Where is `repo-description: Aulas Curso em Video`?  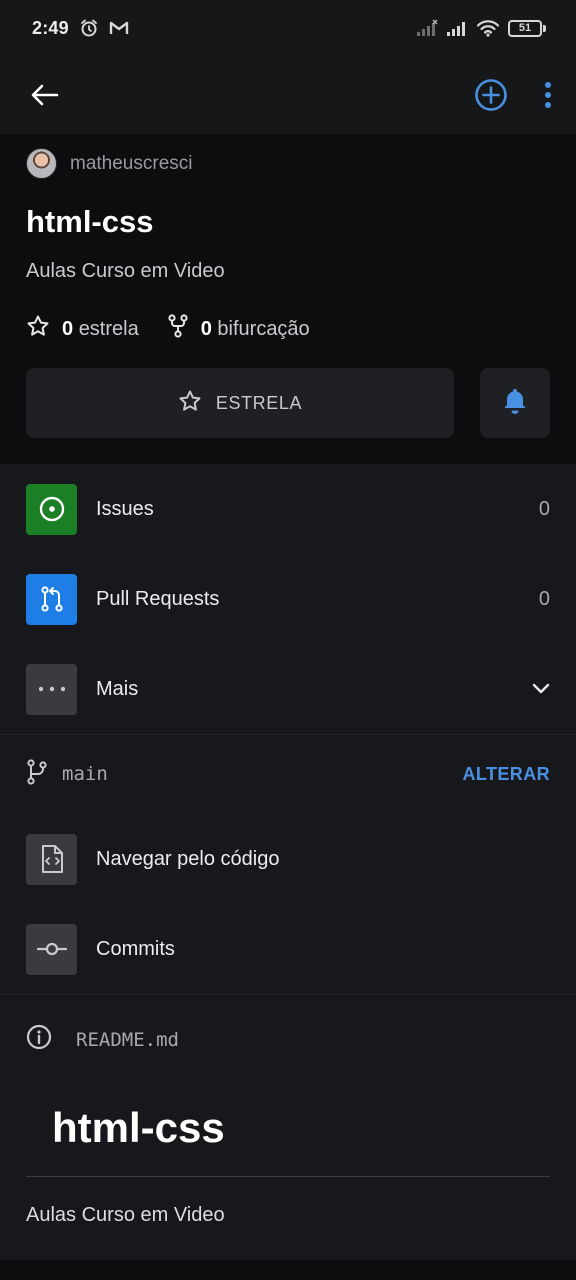 repo-description: Aulas Curso em Video is located at coordinates (125, 271).